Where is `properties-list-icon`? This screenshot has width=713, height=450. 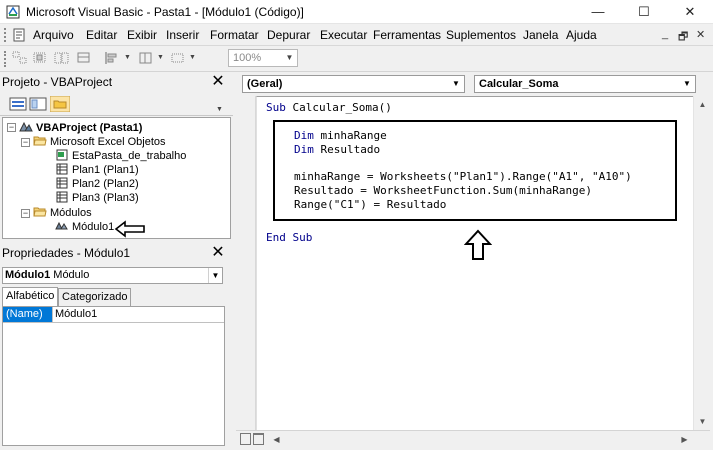 properties-list-icon is located at coordinates (20, 58).